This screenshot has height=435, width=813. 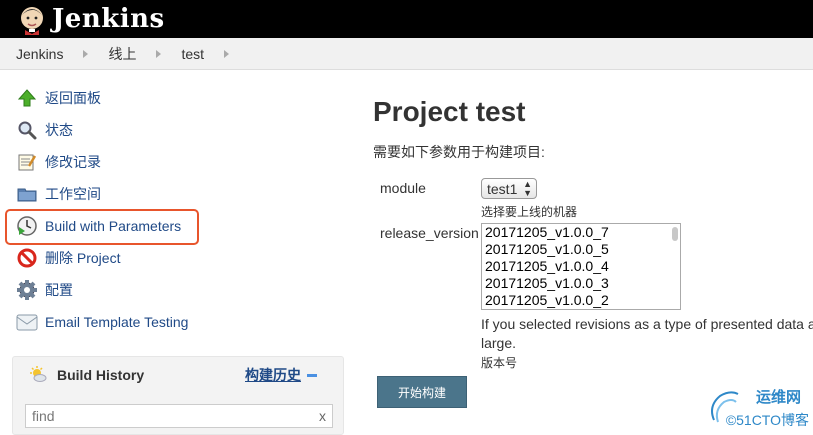 What do you see at coordinates (27, 162) in the screenshot?
I see `notepad-icon` at bounding box center [27, 162].